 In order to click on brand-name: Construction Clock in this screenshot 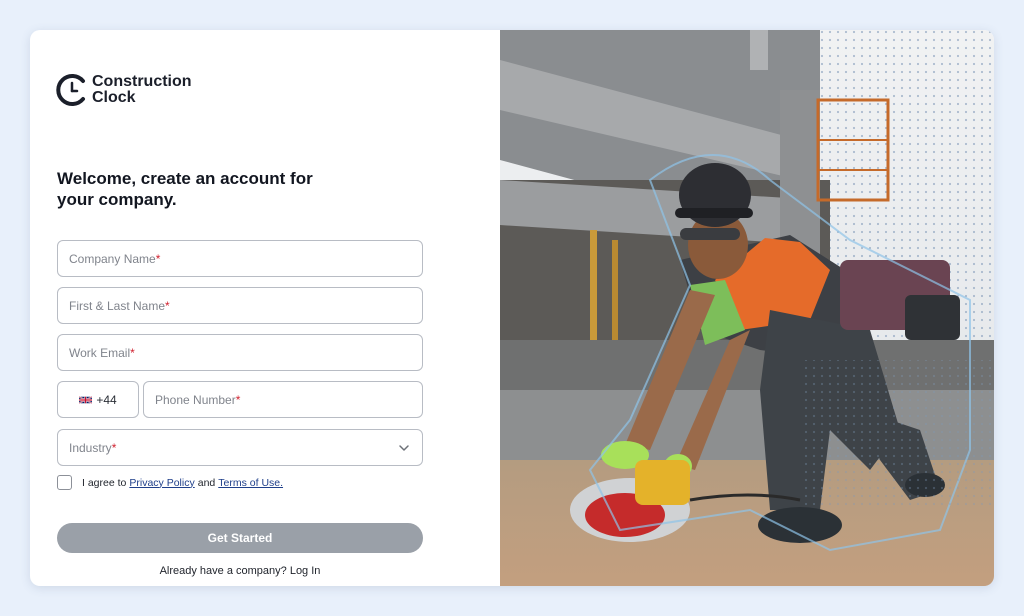, I will do `click(142, 90)`.